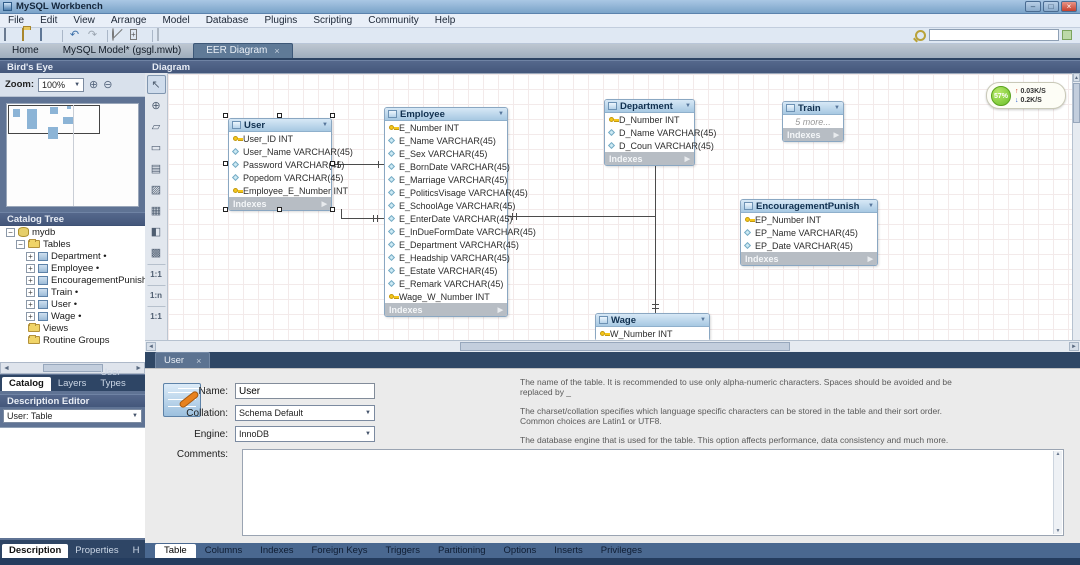 The width and height of the screenshot is (1080, 565). Describe the element at coordinates (156, 147) in the screenshot. I see `layer-tool: ▭` at that location.